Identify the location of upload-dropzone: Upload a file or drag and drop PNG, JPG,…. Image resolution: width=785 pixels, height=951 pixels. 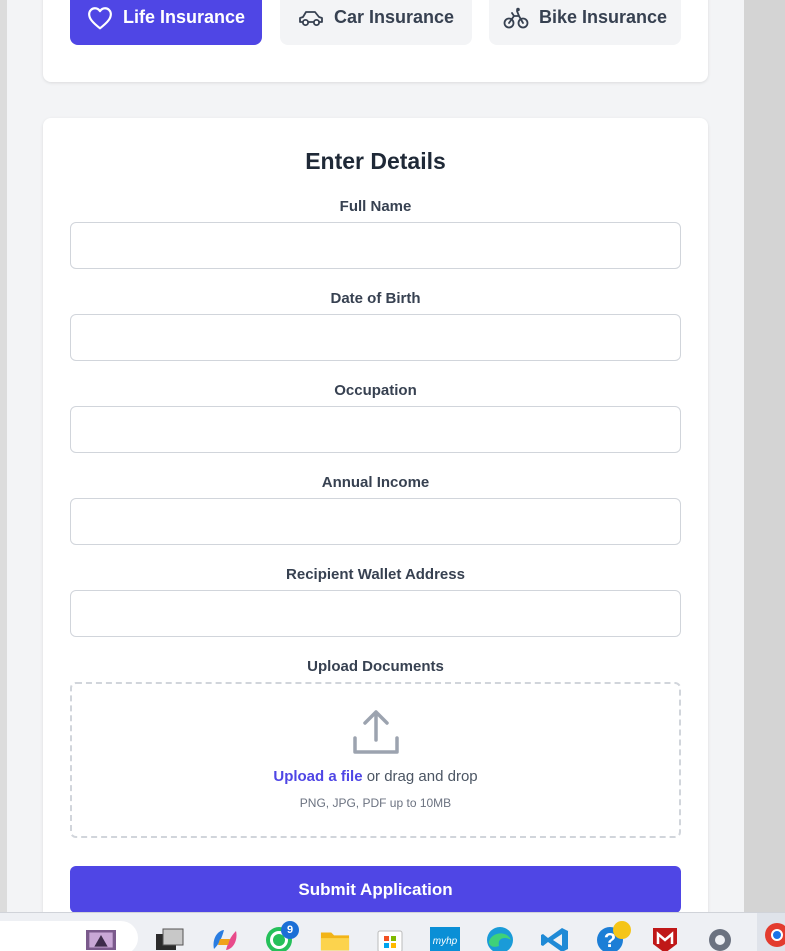
(375, 760).